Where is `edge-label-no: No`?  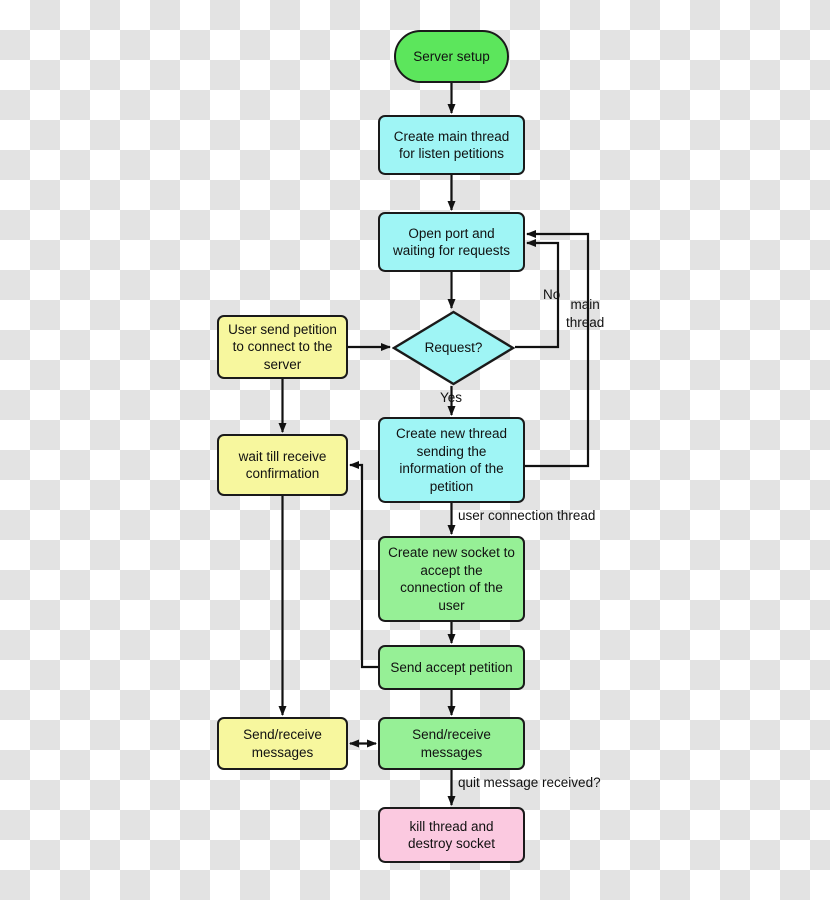 edge-label-no: No is located at coordinates (552, 294).